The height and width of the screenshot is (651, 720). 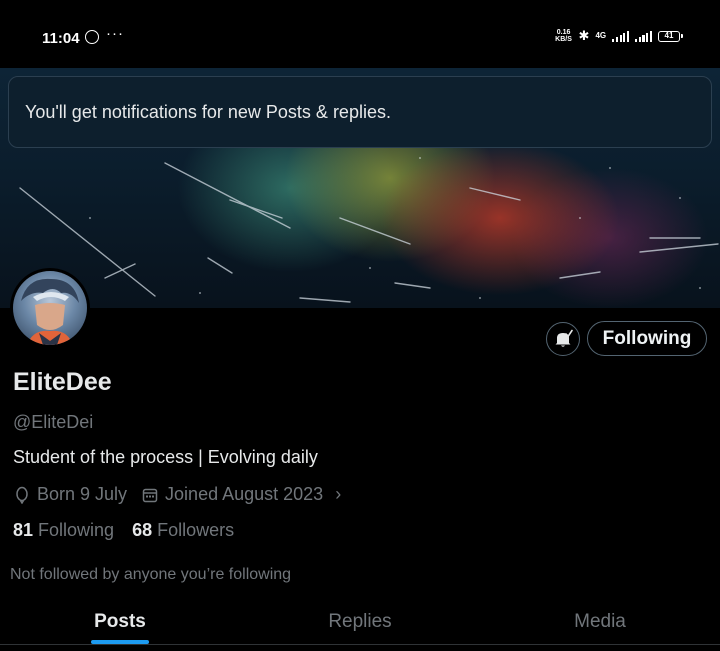 I want to click on notification-bell-button, so click(x=563, y=339).